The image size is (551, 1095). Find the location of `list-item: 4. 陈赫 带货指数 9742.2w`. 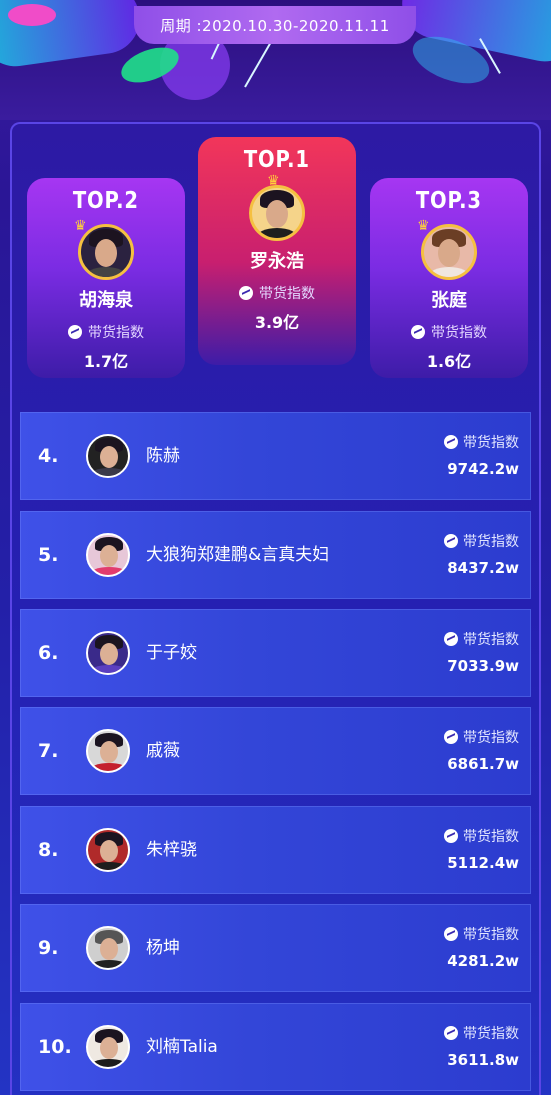

list-item: 4. 陈赫 带货指数 9742.2w is located at coordinates (275, 456).